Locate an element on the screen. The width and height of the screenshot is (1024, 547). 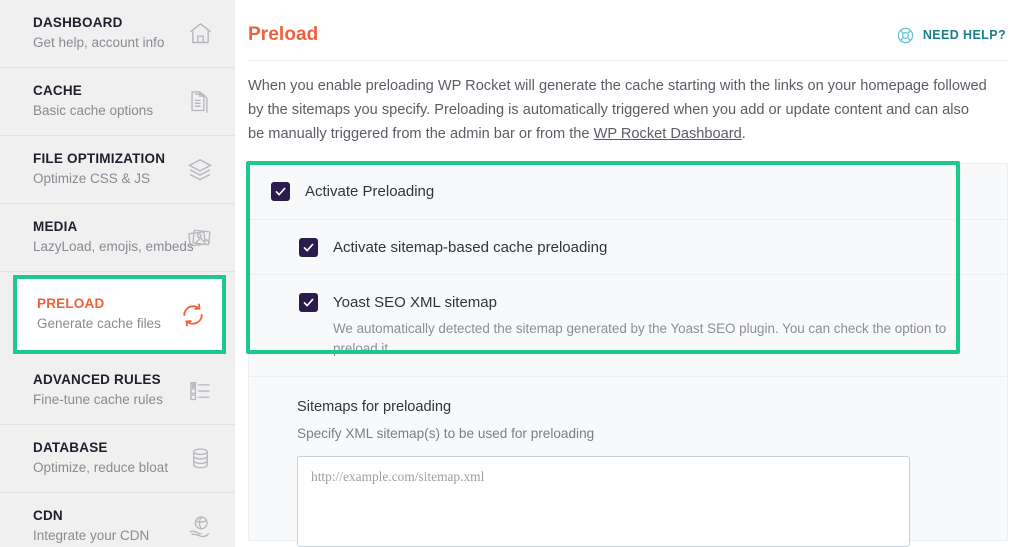
wp-rocket-dashboard-link: WP Rocket Dashboard is located at coordinates (668, 134).